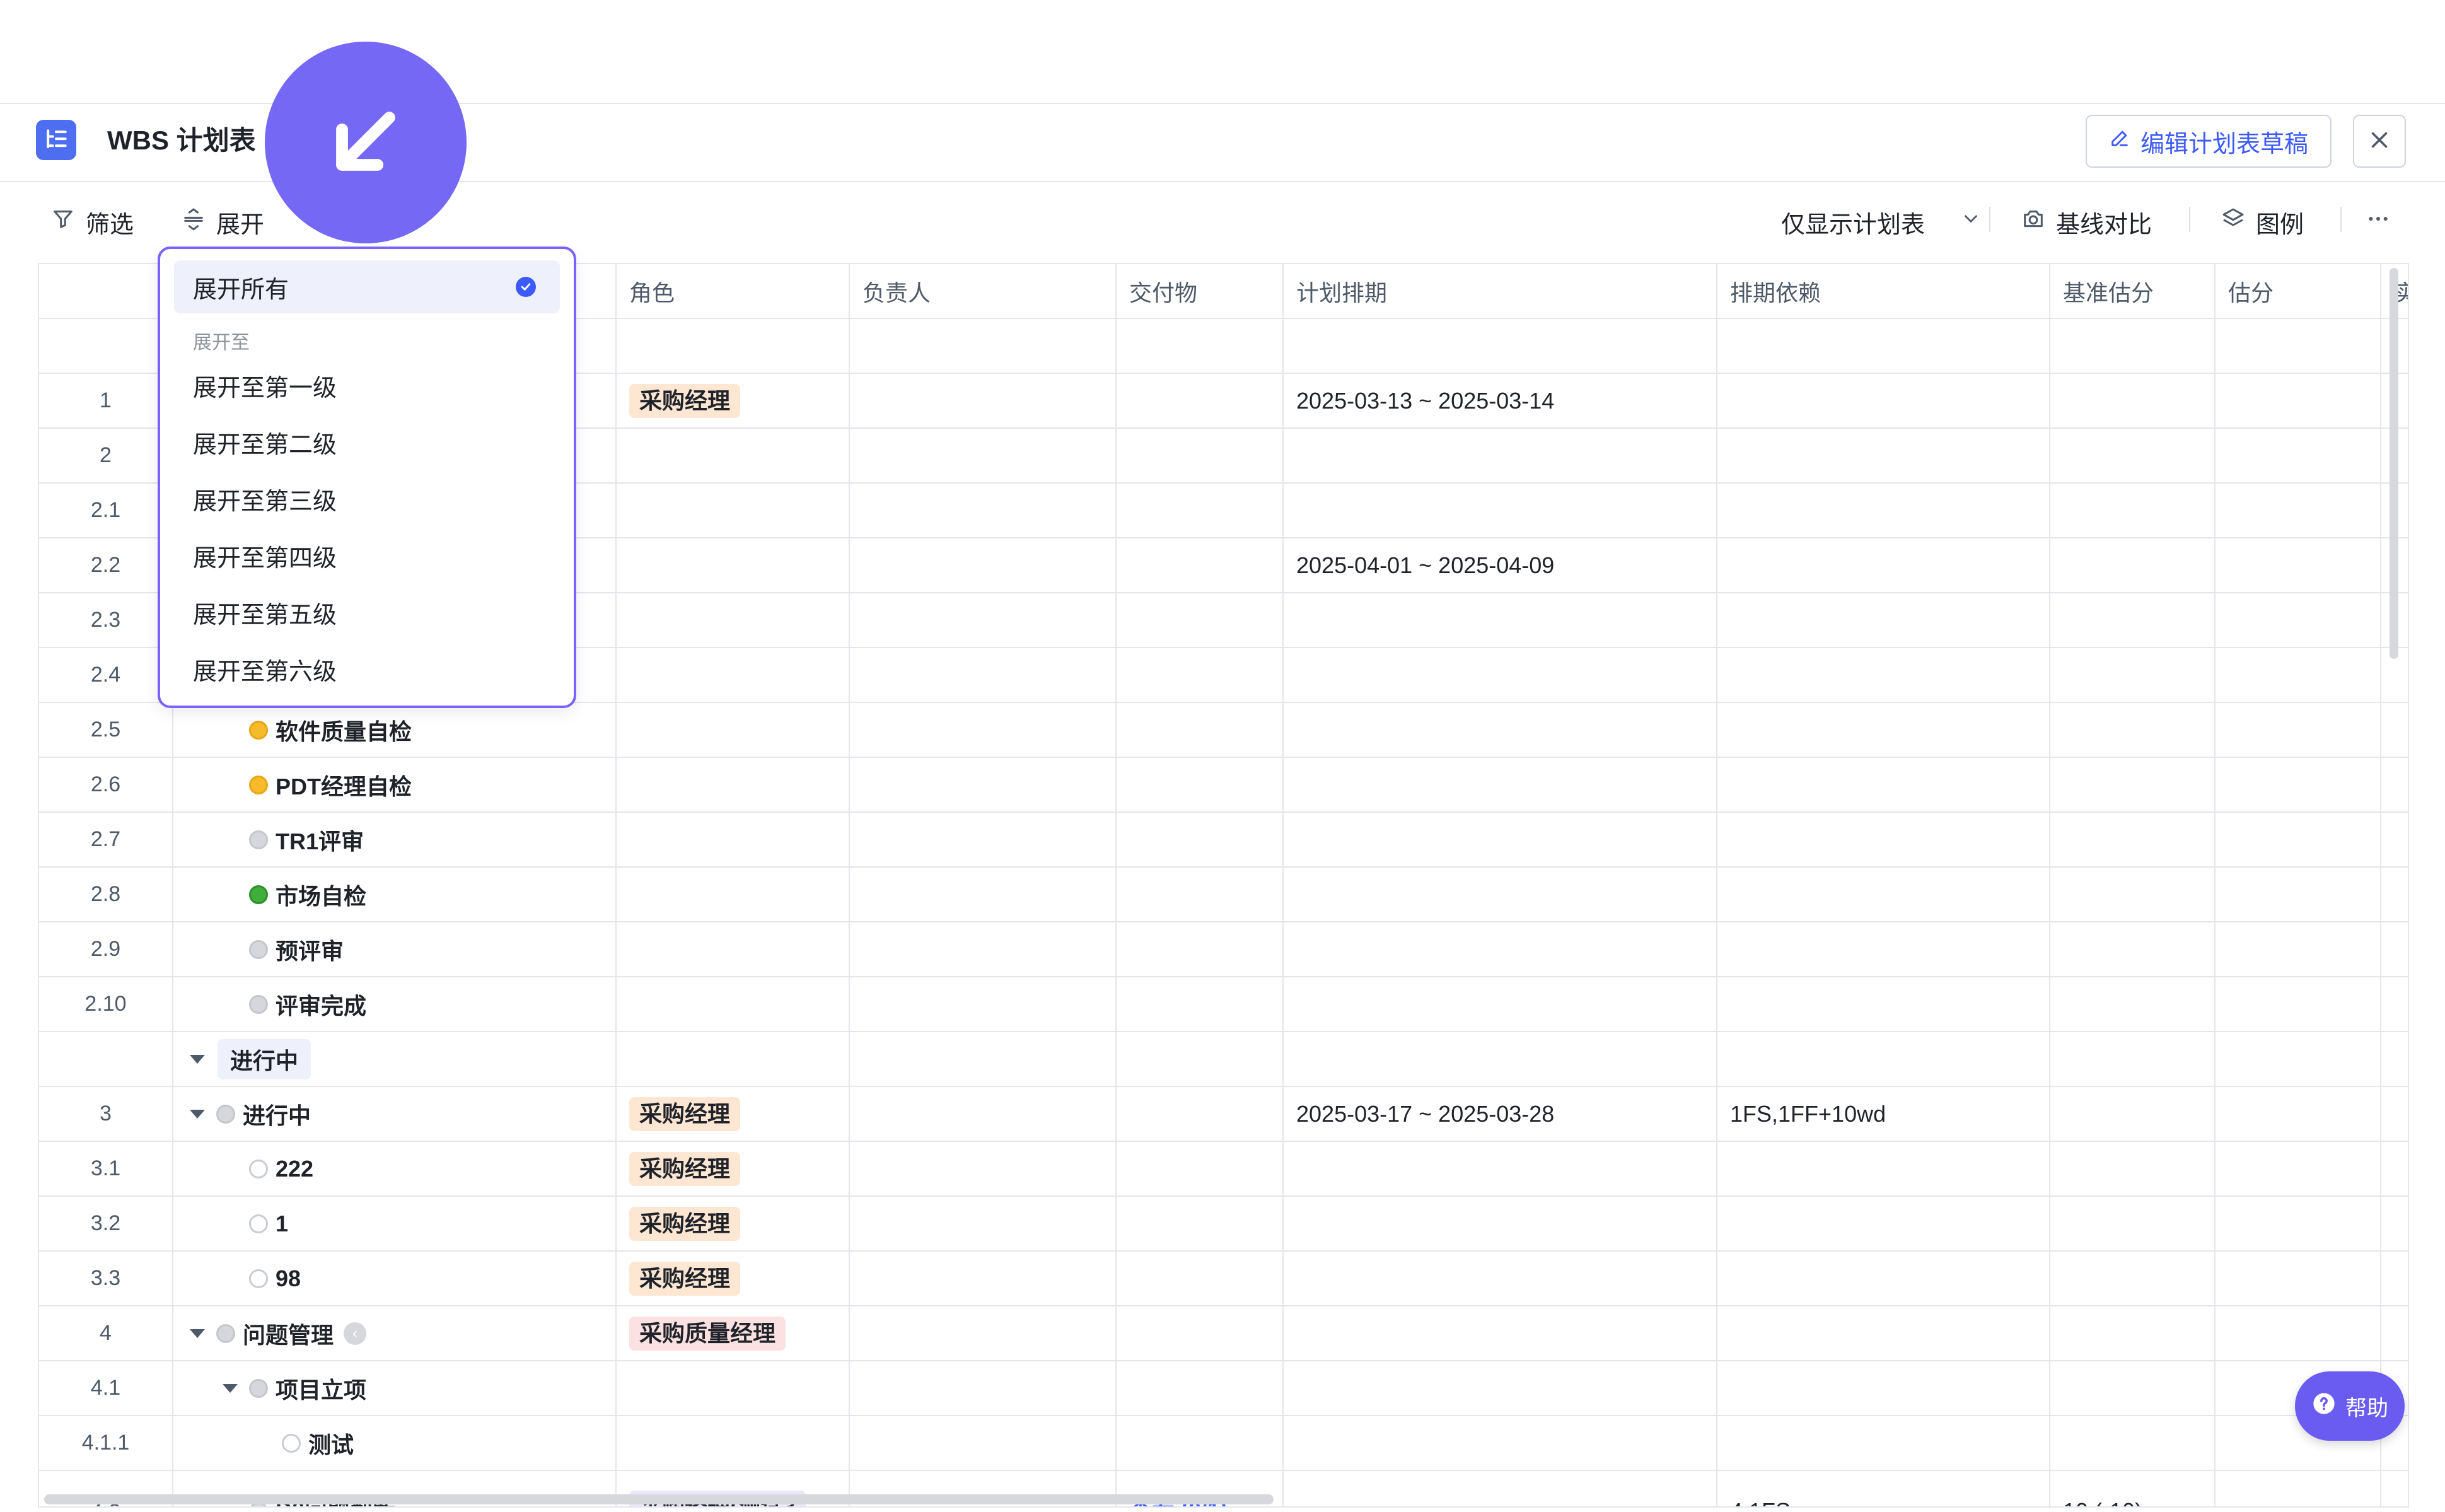 The image size is (2445, 1512). What do you see at coordinates (367, 386) in the screenshot?
I see `menu-item-level-1: 展开至第一级` at bounding box center [367, 386].